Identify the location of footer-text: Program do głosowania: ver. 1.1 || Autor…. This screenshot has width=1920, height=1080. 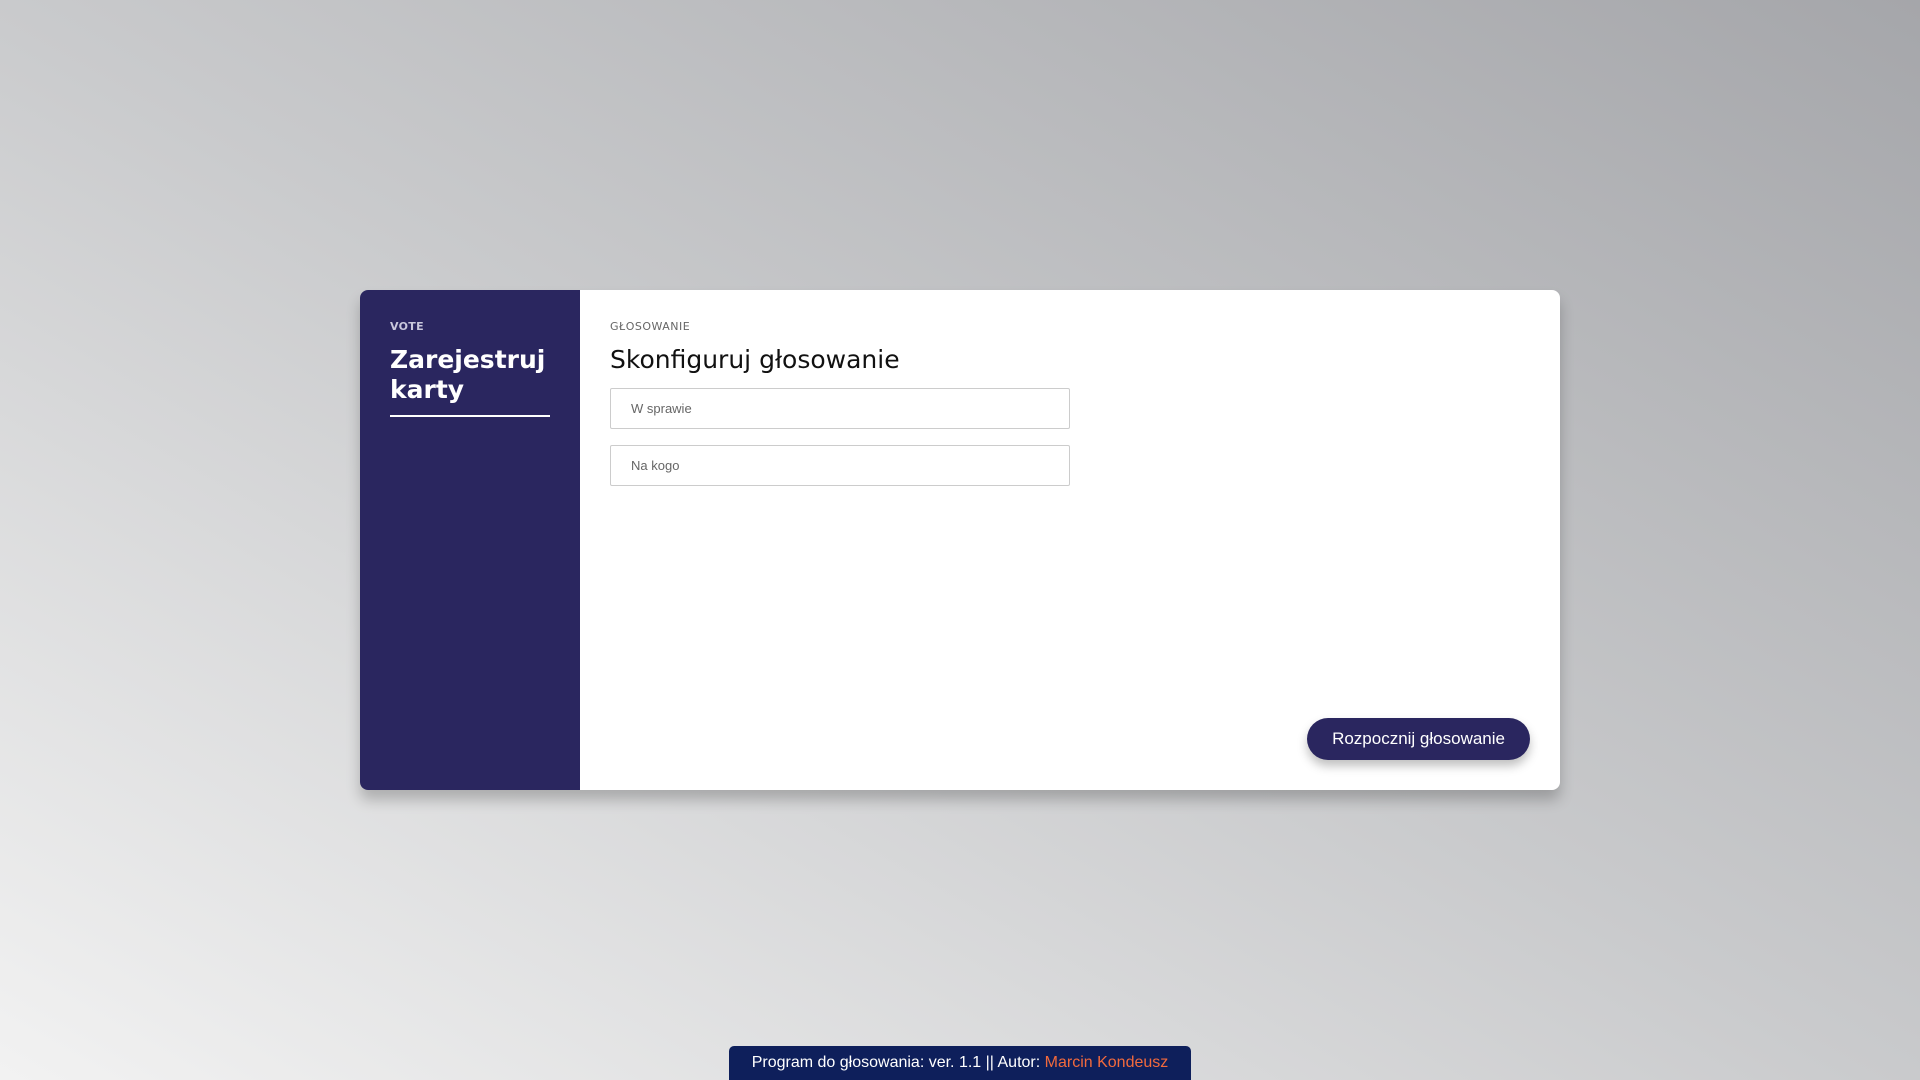
(898, 1062).